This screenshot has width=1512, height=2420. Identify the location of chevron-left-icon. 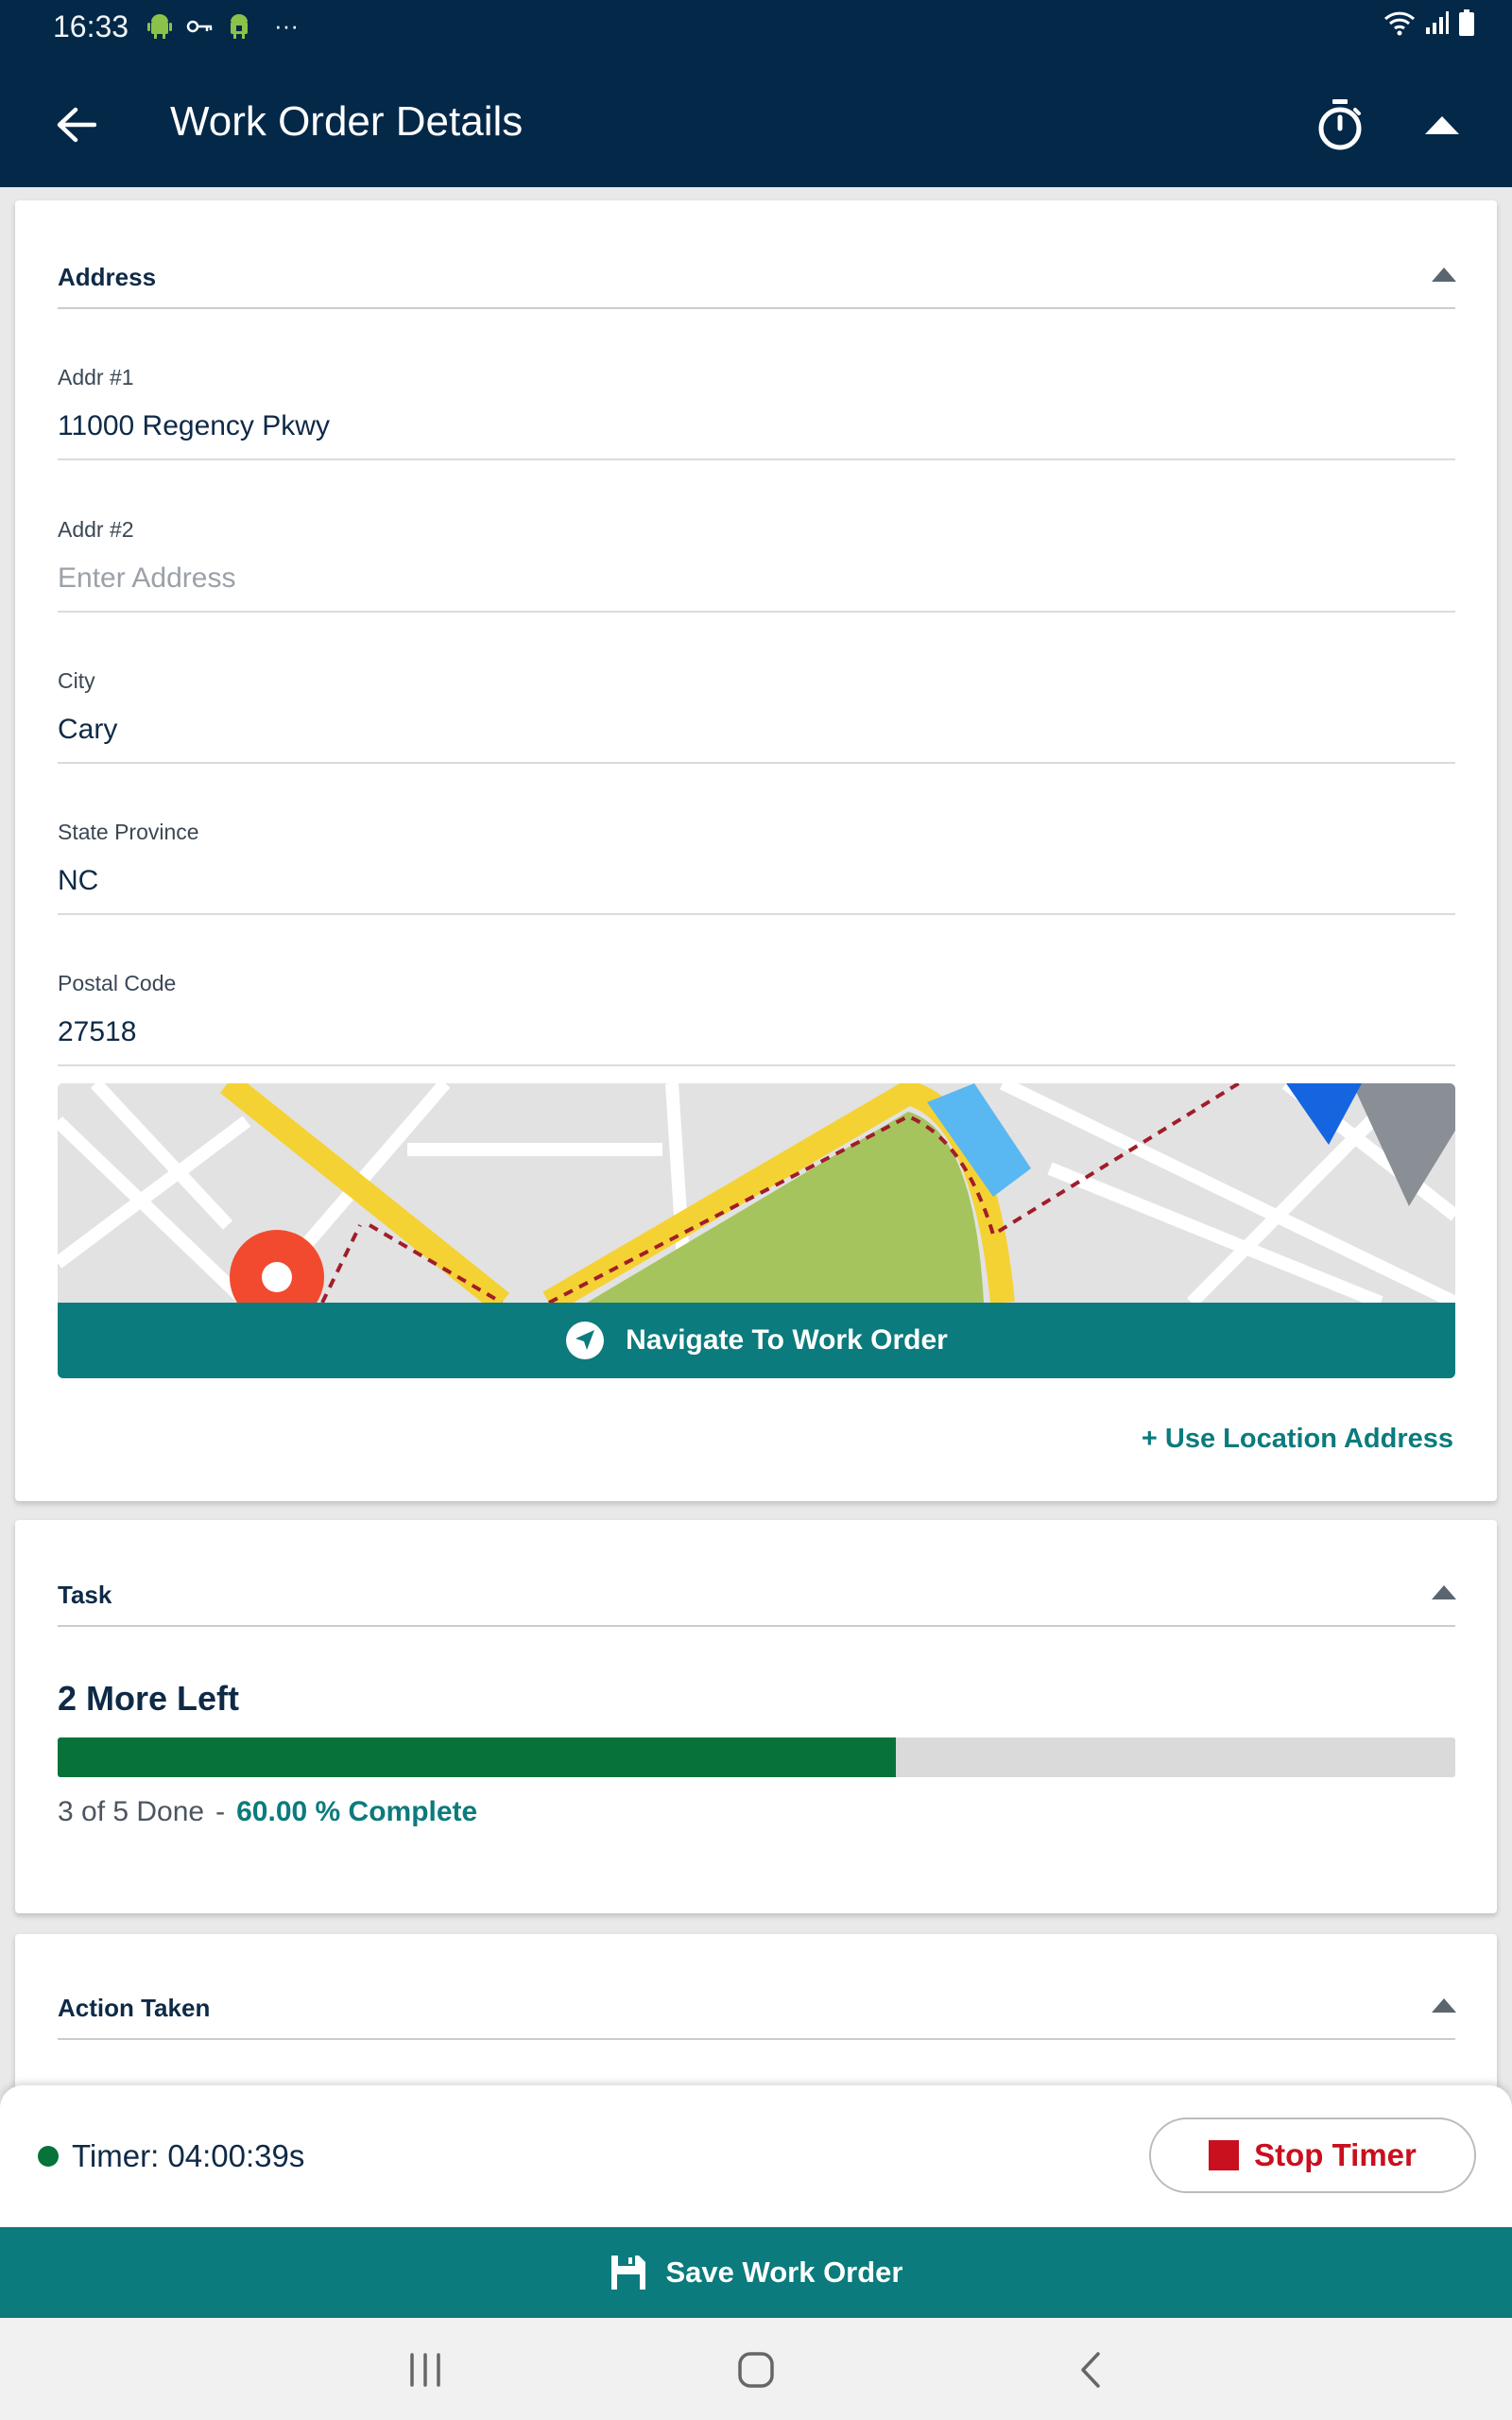
(1090, 2370).